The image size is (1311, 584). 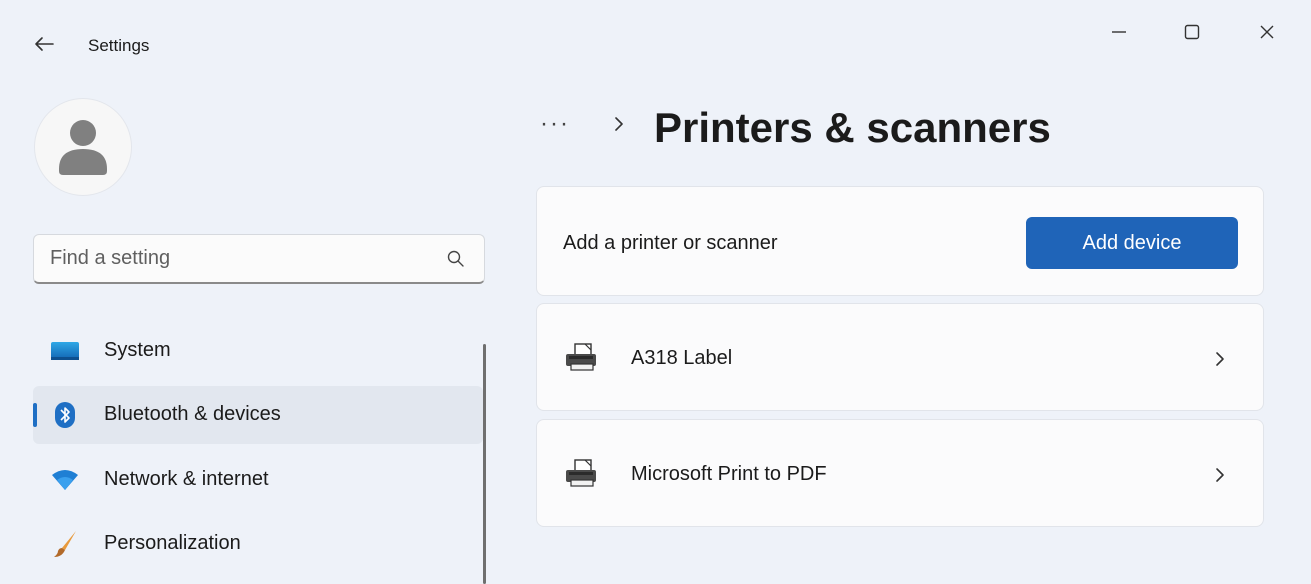 I want to click on maximize-button, so click(x=1192, y=32).